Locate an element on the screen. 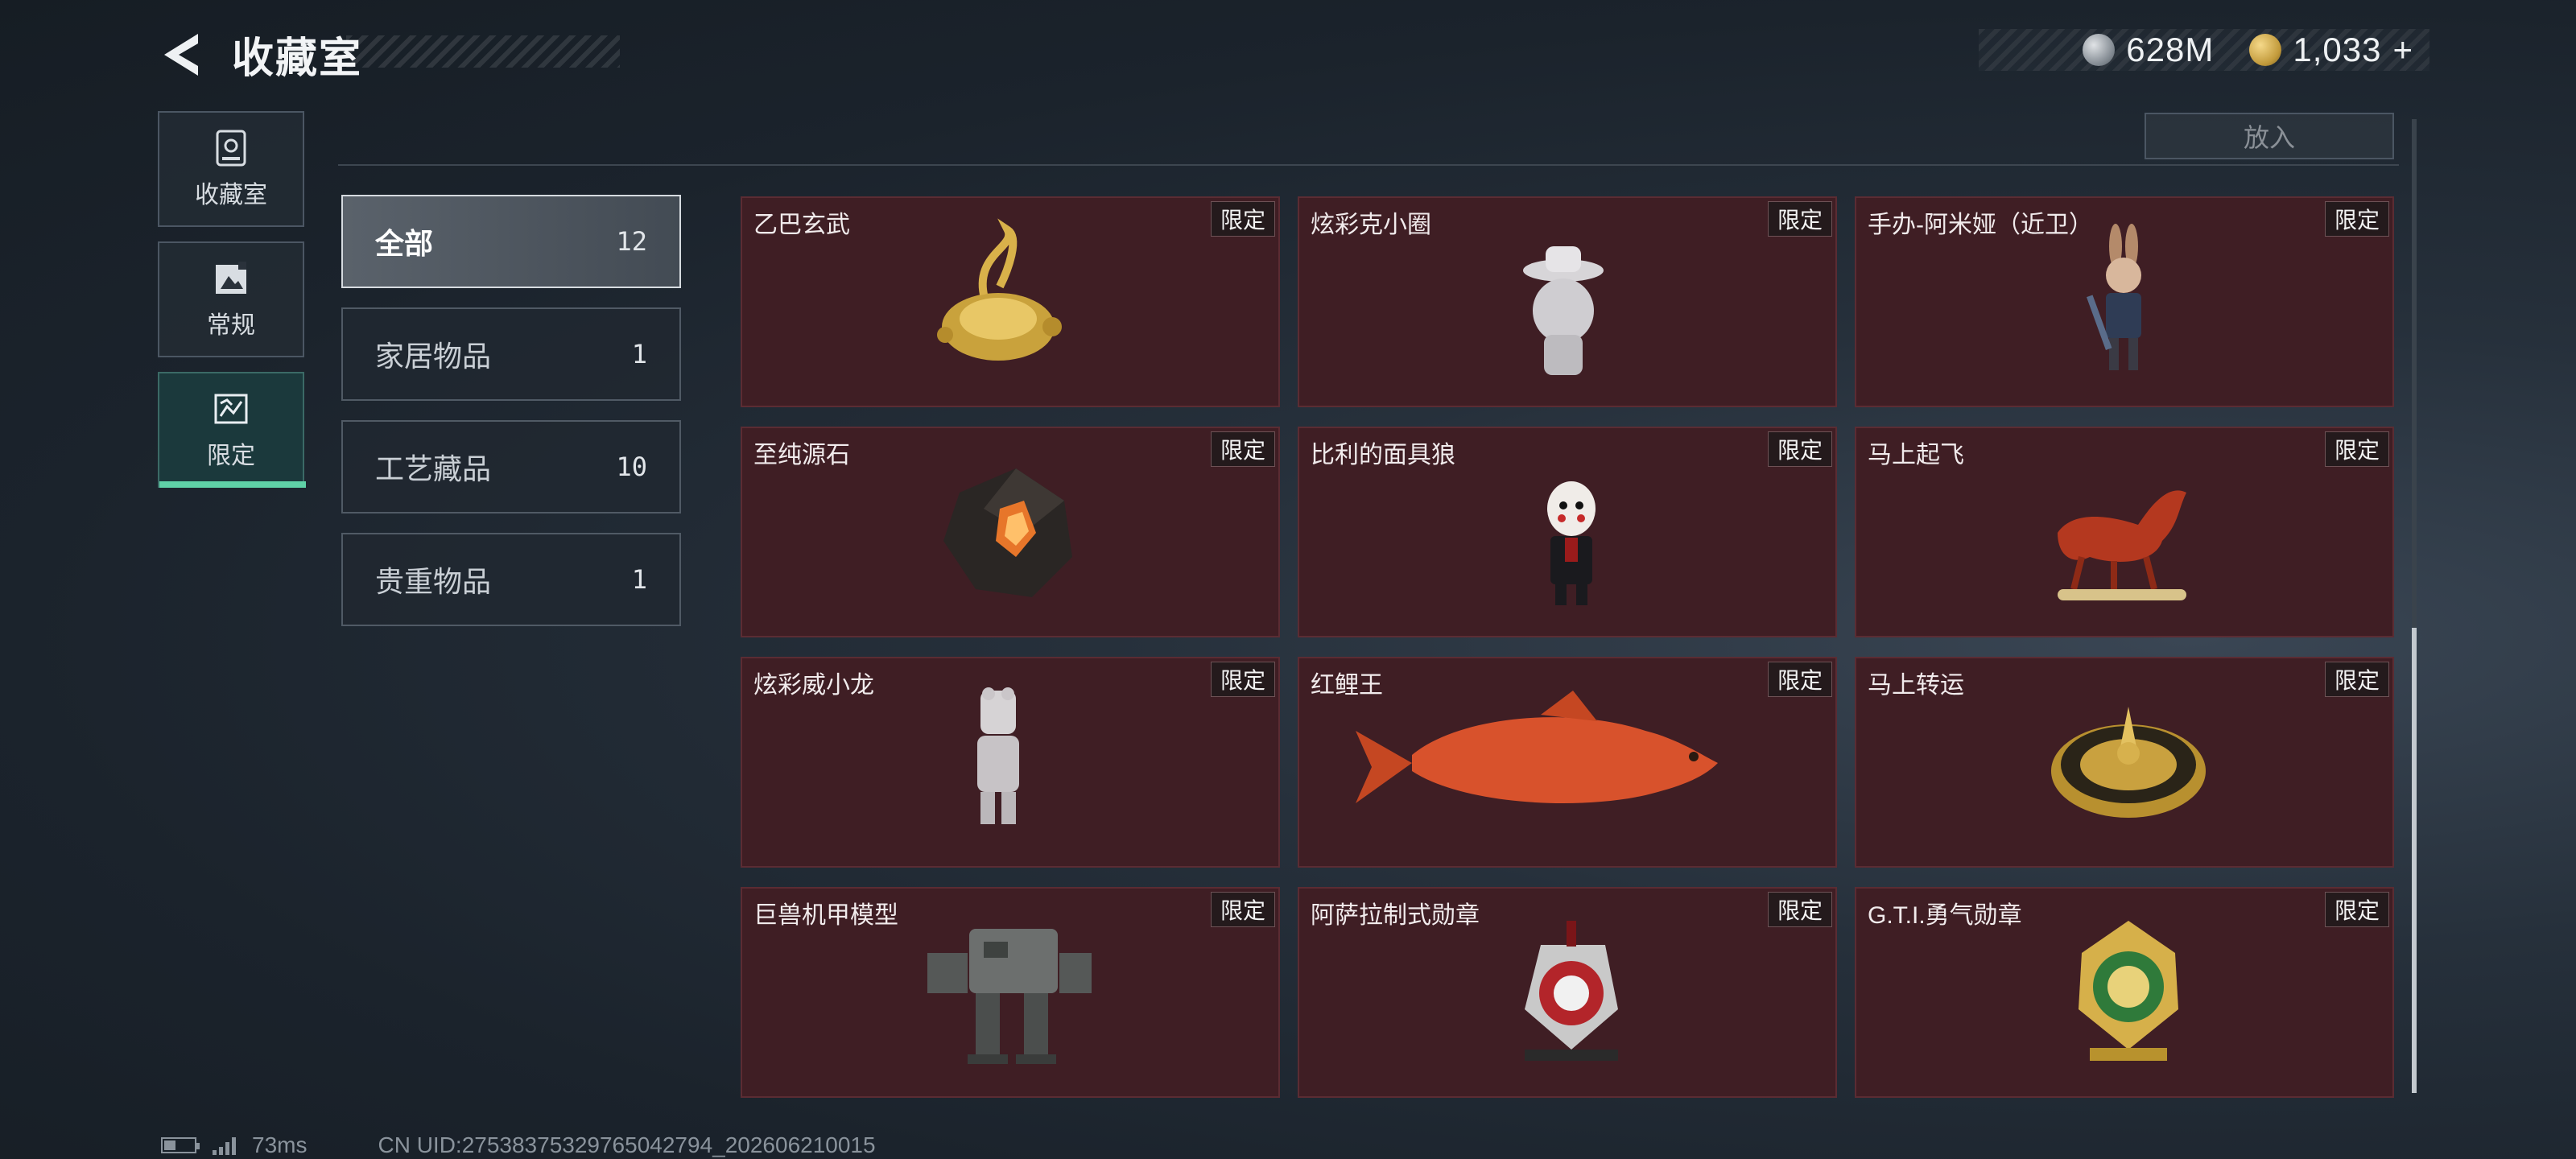 This screenshot has height=1159, width=2576. item-card: 炫彩威小龙 限定 is located at coordinates (1010, 762).